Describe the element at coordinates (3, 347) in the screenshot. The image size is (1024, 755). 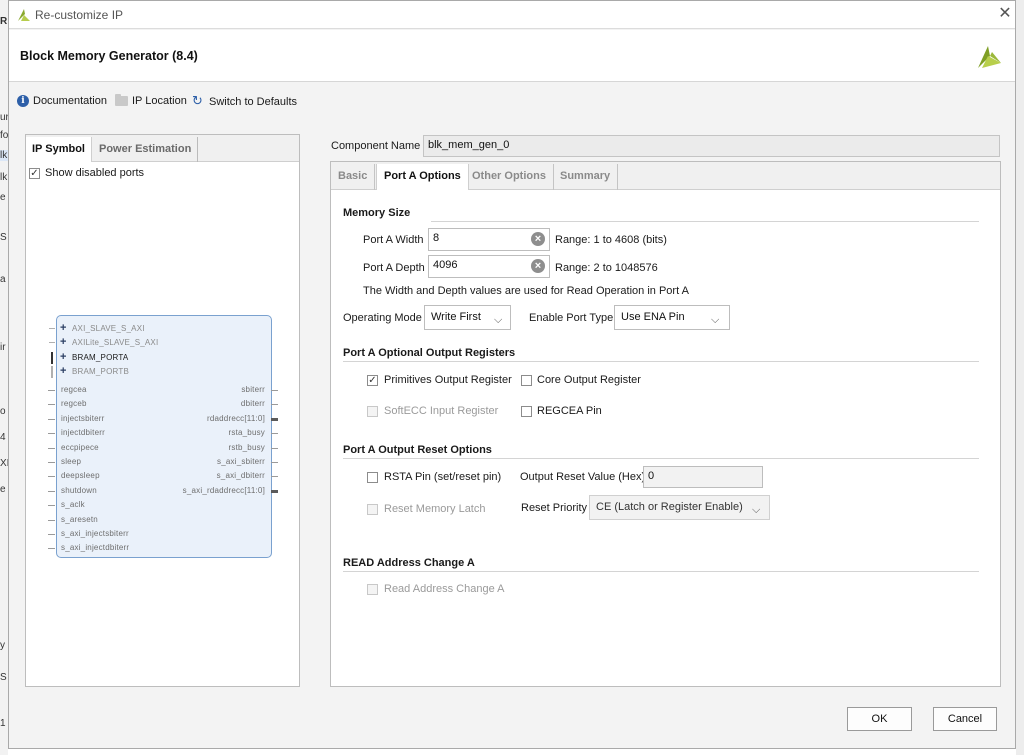
I see `bg-glyph: ir` at that location.